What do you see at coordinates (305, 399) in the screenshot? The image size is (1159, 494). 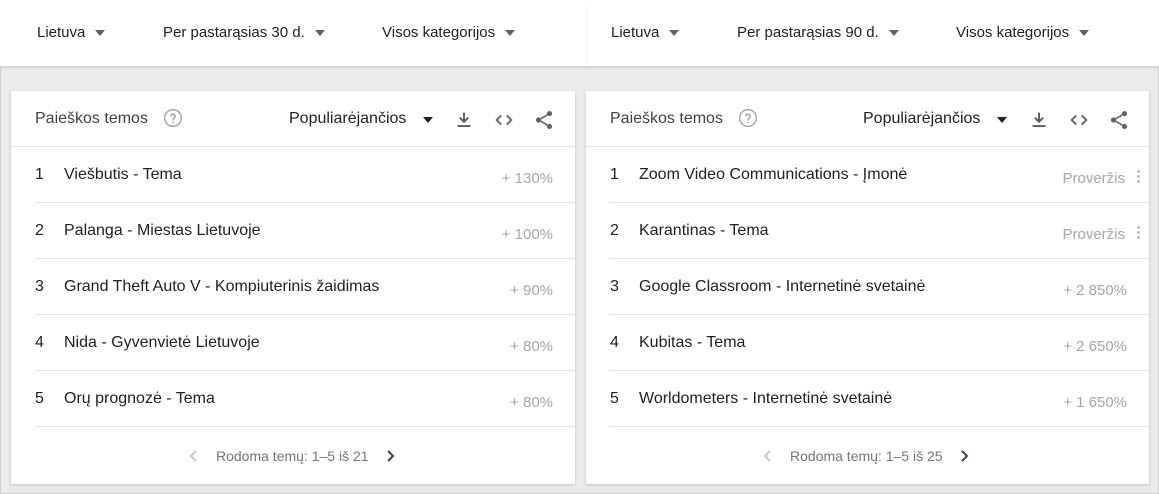 I see `list-item: 5 Orų prognozė - Tema + 80%` at bounding box center [305, 399].